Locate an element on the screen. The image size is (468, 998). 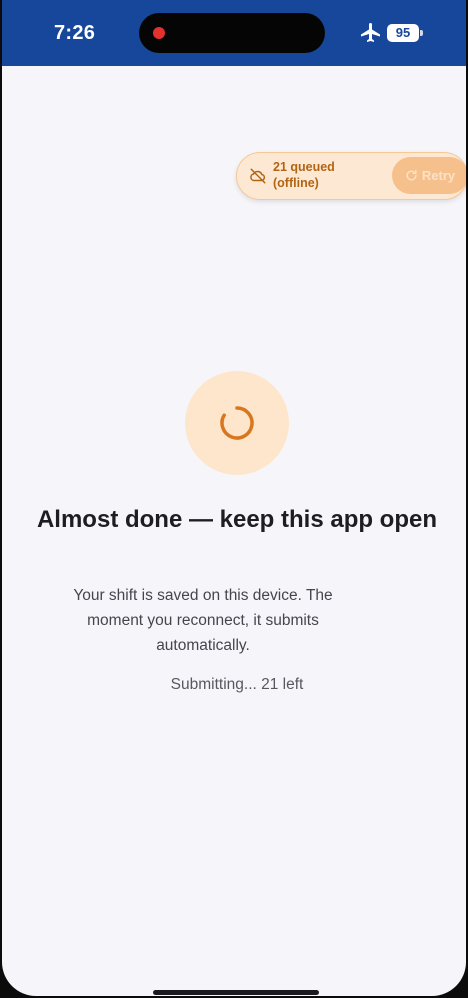
page-title: Almost done — keep this app open is located at coordinates (237, 519).